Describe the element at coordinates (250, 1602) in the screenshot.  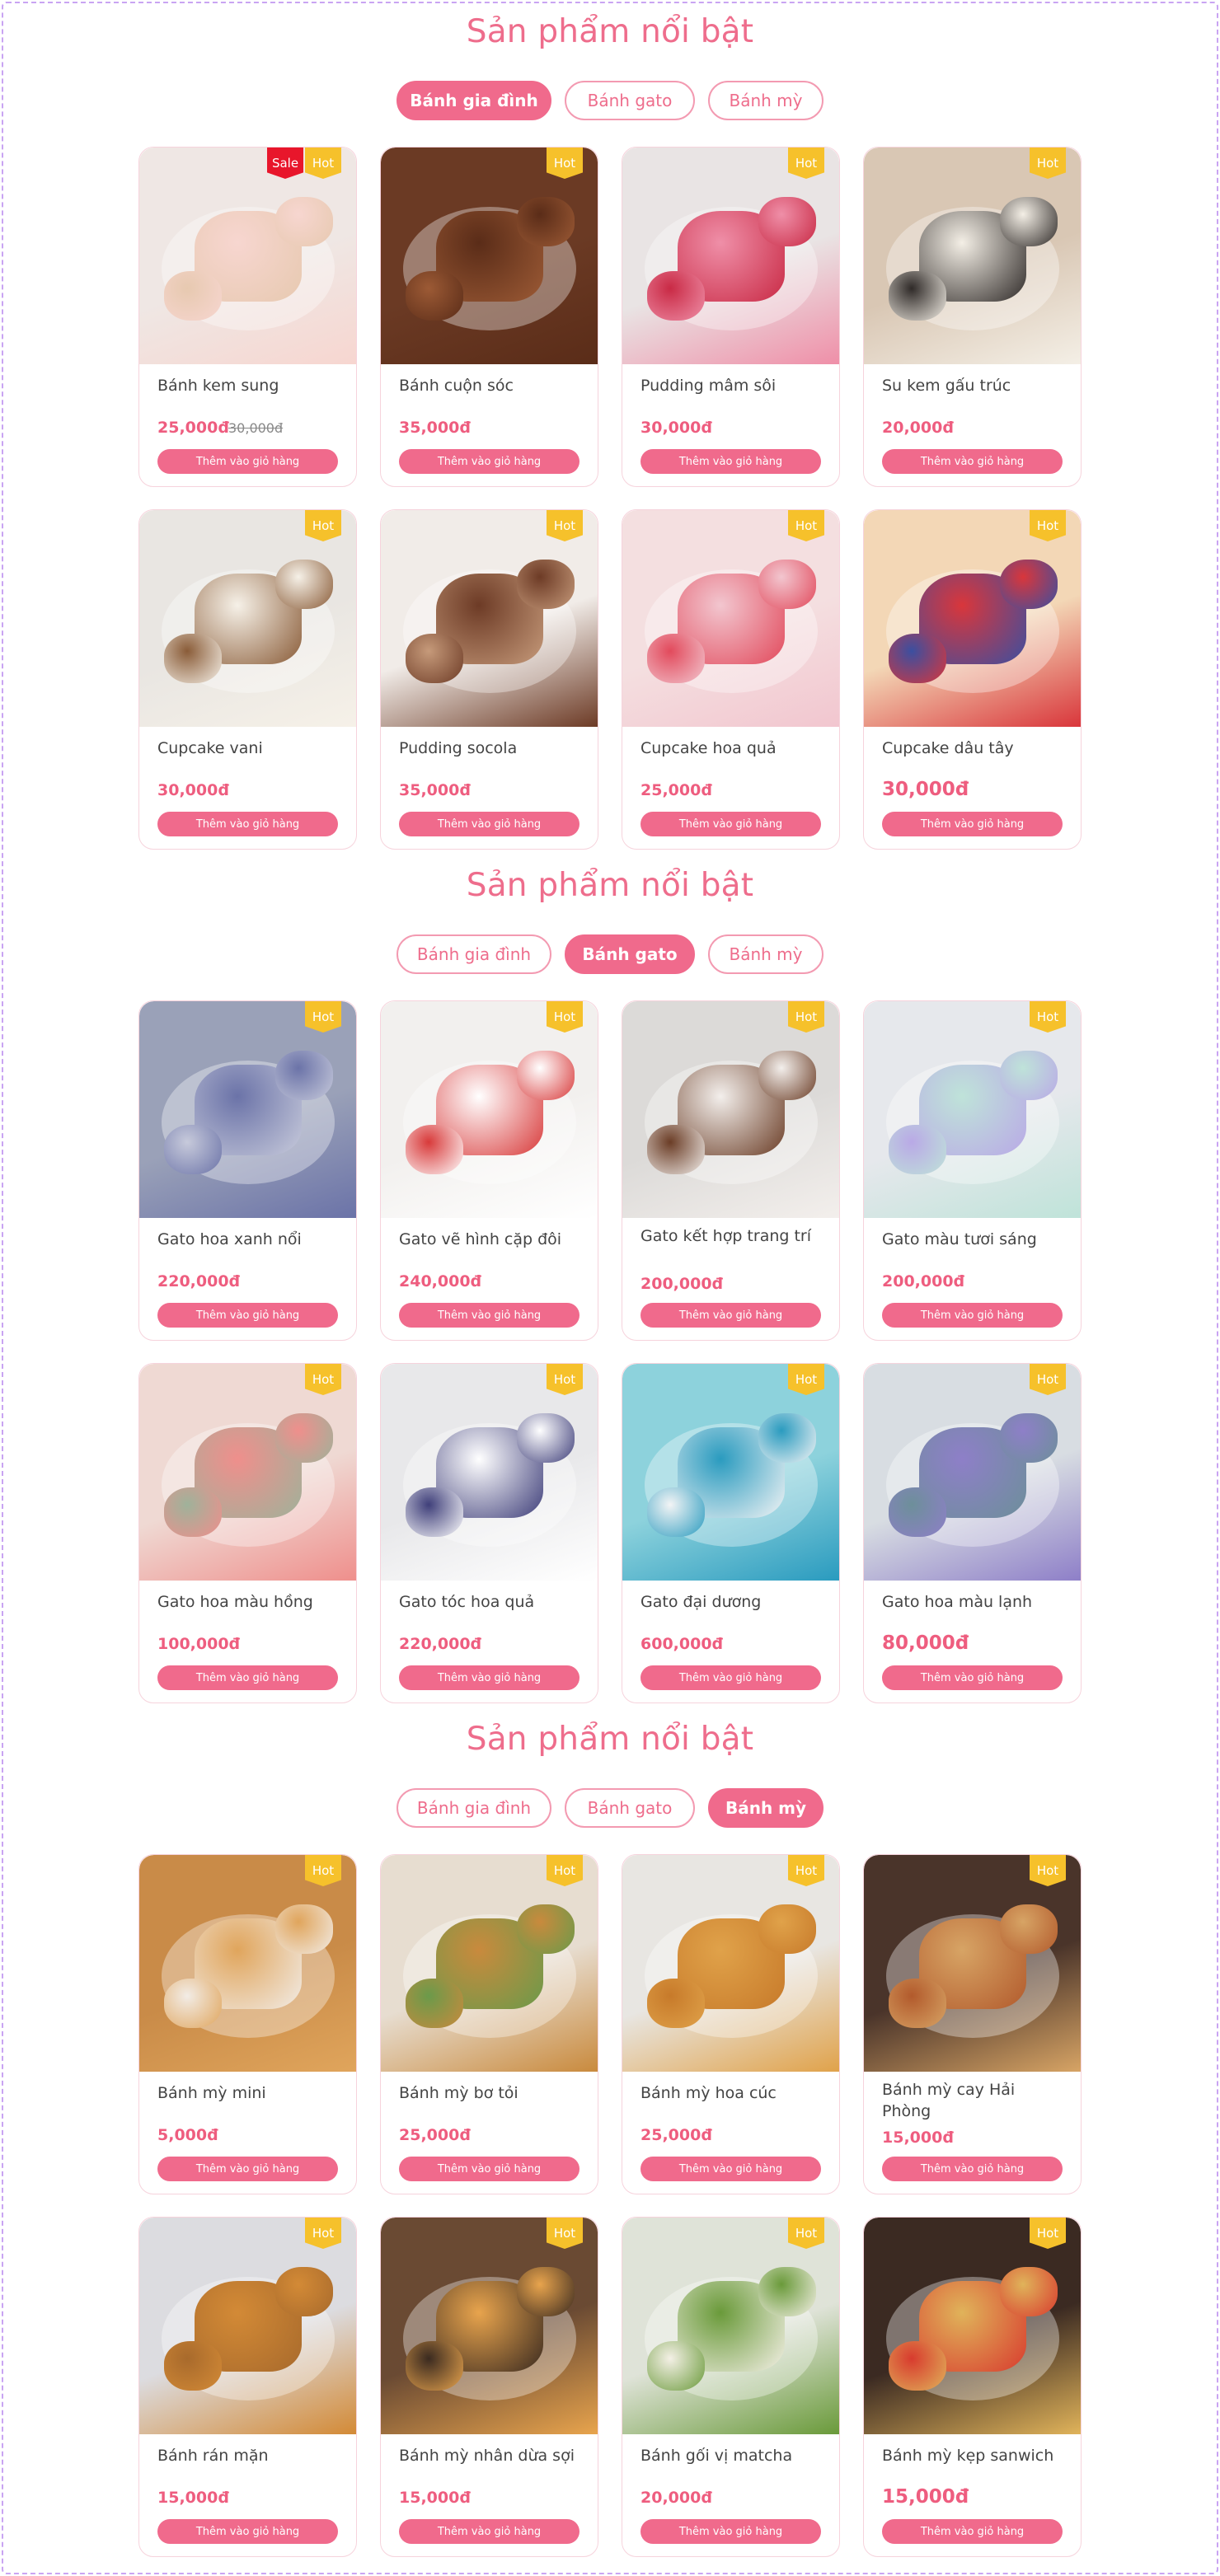
I see `product-name: Gato hoa màu hồng` at that location.